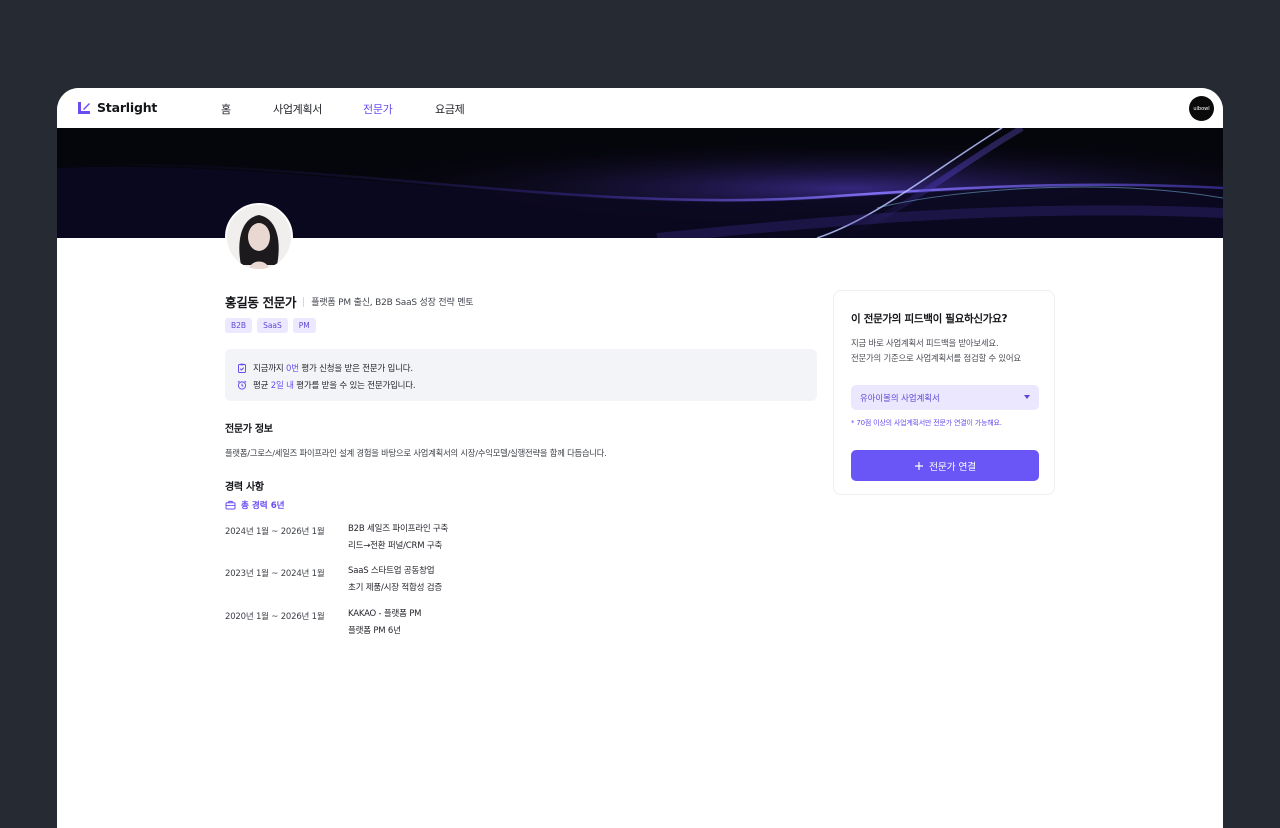 This screenshot has height=828, width=1280. I want to click on divider, so click(304, 301).